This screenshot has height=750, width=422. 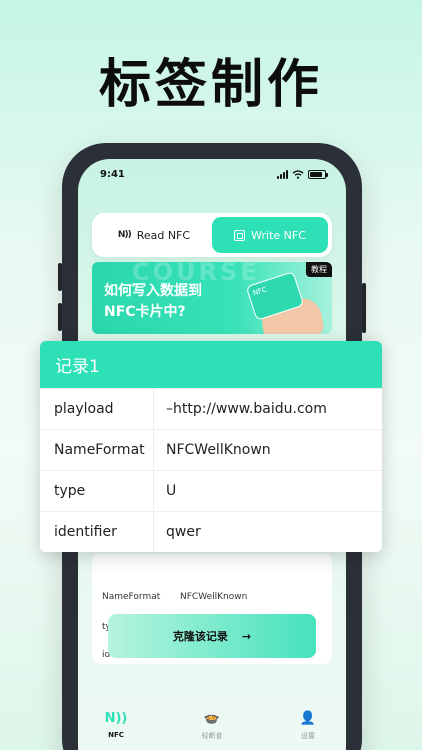 What do you see at coordinates (112, 174) in the screenshot?
I see `status-time: 9:41` at bounding box center [112, 174].